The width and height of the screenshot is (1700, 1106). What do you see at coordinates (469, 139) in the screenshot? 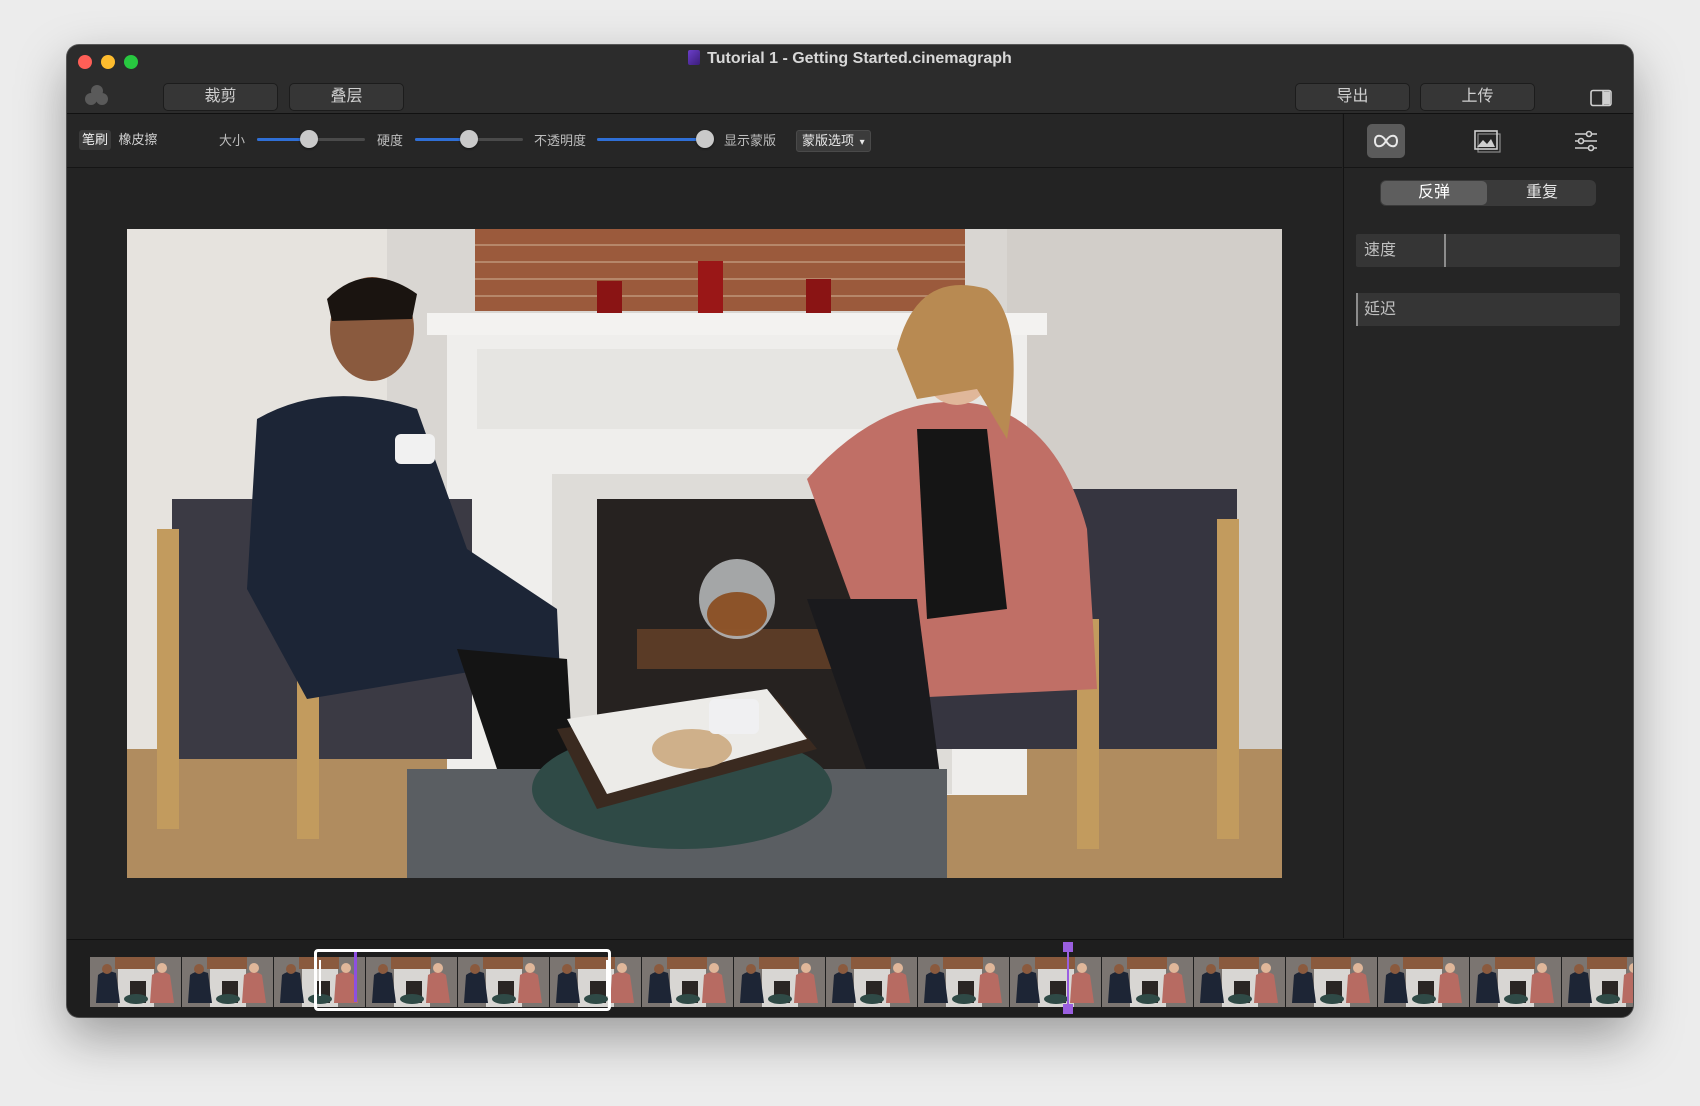
I see `hardness-slider` at bounding box center [469, 139].